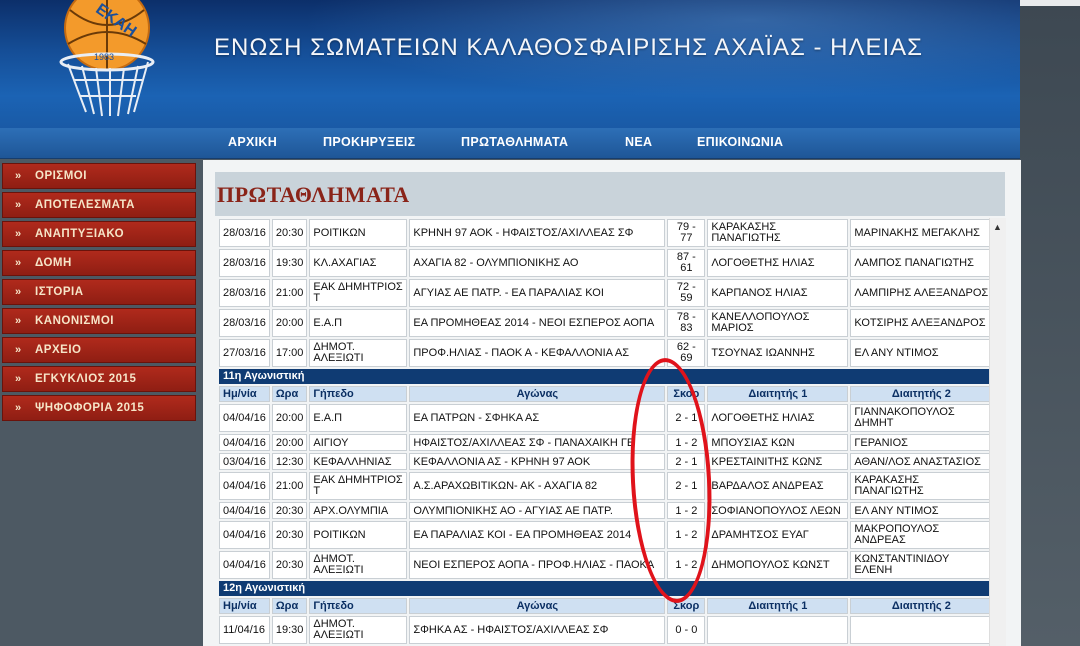 Image resolution: width=1080 pixels, height=646 pixels. What do you see at coordinates (537, 442) in the screenshot?
I see `table-cell: ΗΦΑΙΣΤΟΣ/ΑΧΙΛΛΕΑΣ ΣΦ - ΠΑΝΑΧΑΙΚΗ ΓΕ` at bounding box center [537, 442].